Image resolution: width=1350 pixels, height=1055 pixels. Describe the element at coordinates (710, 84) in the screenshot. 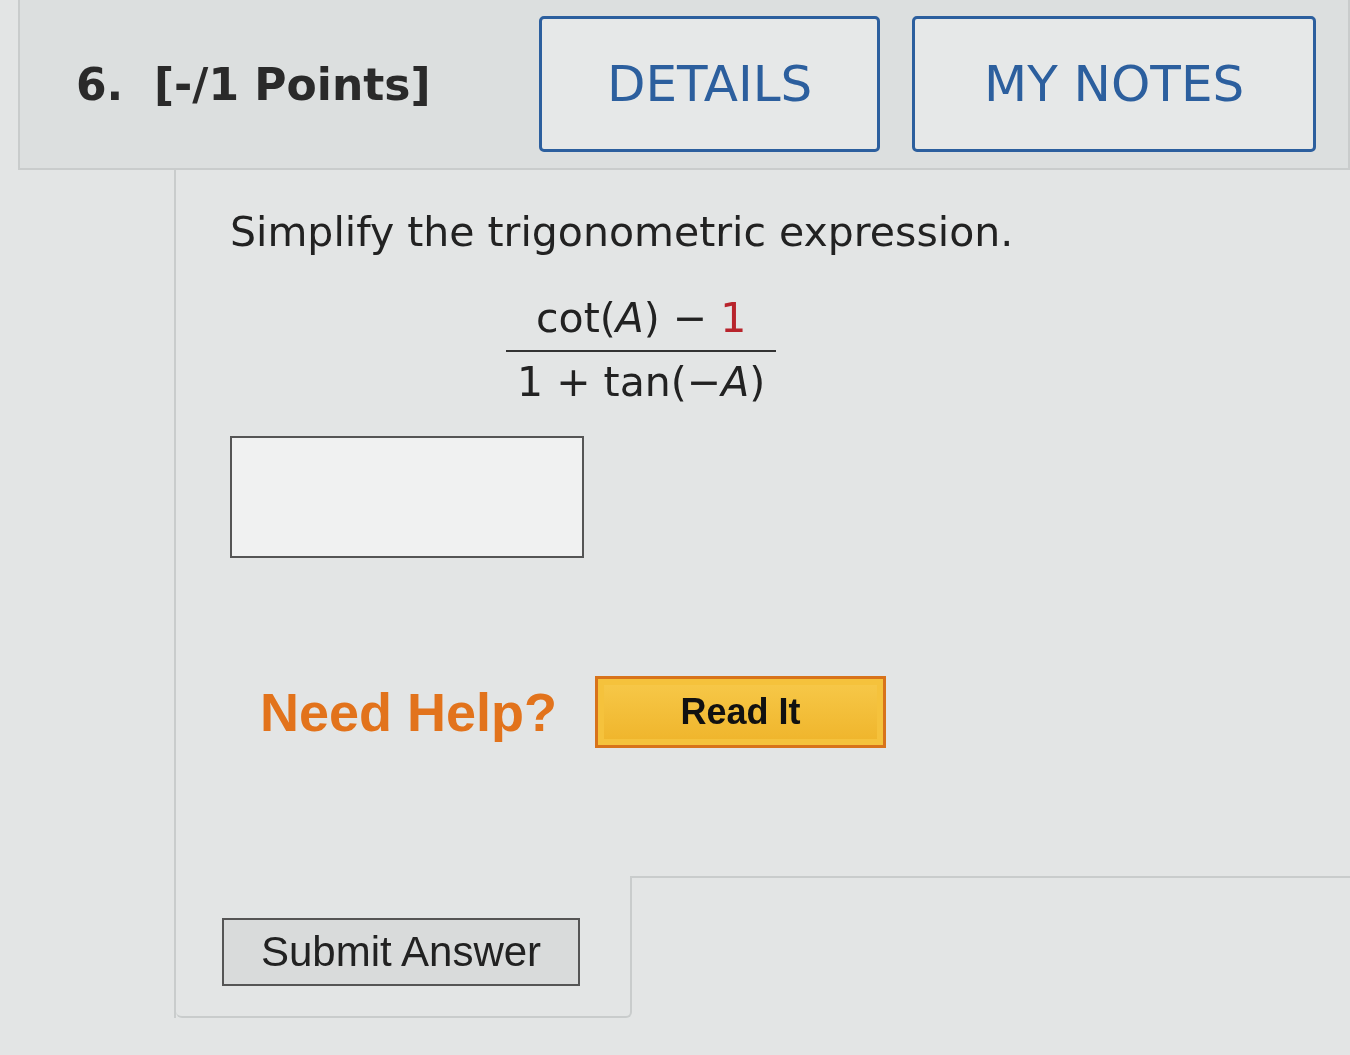

I see `header-button: DETAILS` at that location.